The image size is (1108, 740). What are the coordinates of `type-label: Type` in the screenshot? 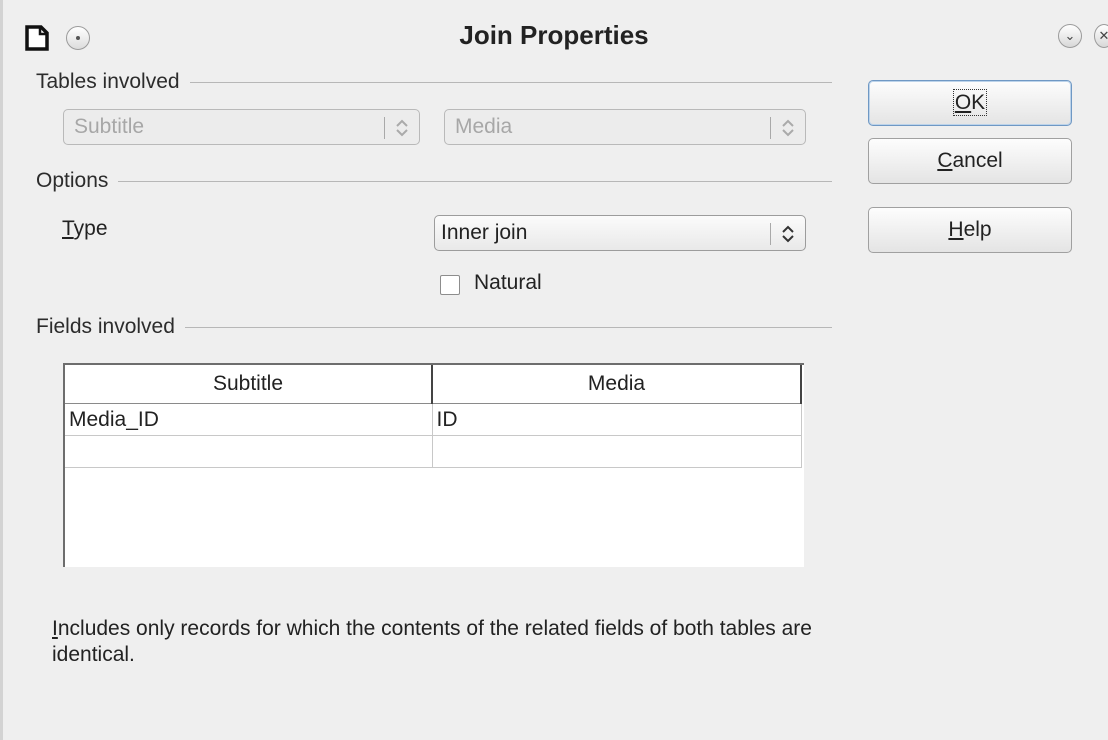 It's located at (85, 229).